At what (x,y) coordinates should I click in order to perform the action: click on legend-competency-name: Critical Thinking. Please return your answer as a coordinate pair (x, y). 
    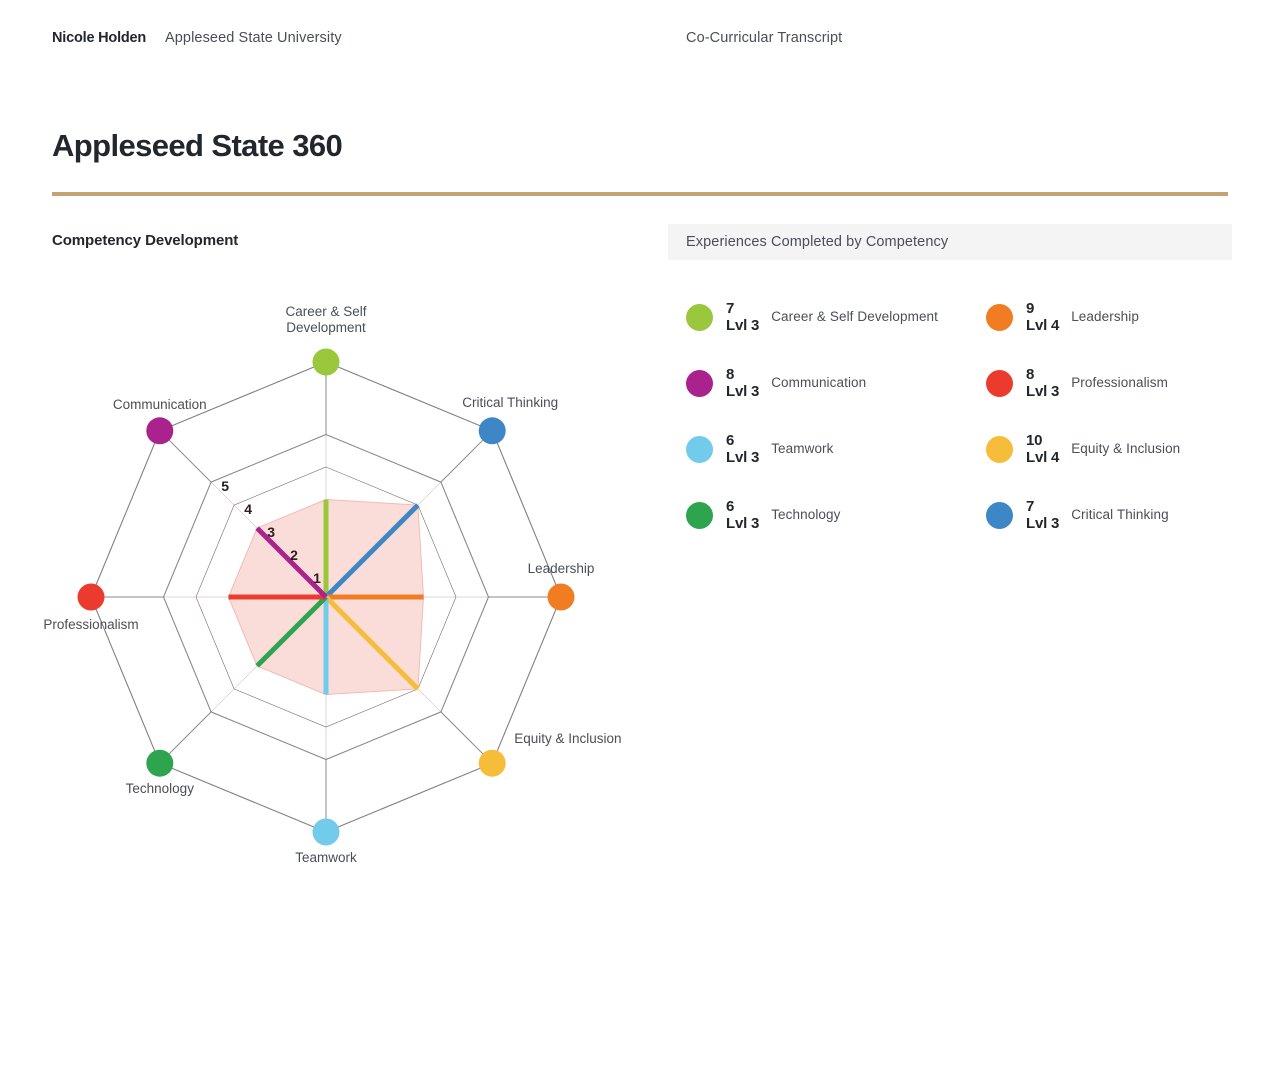
    Looking at the image, I should click on (1120, 514).